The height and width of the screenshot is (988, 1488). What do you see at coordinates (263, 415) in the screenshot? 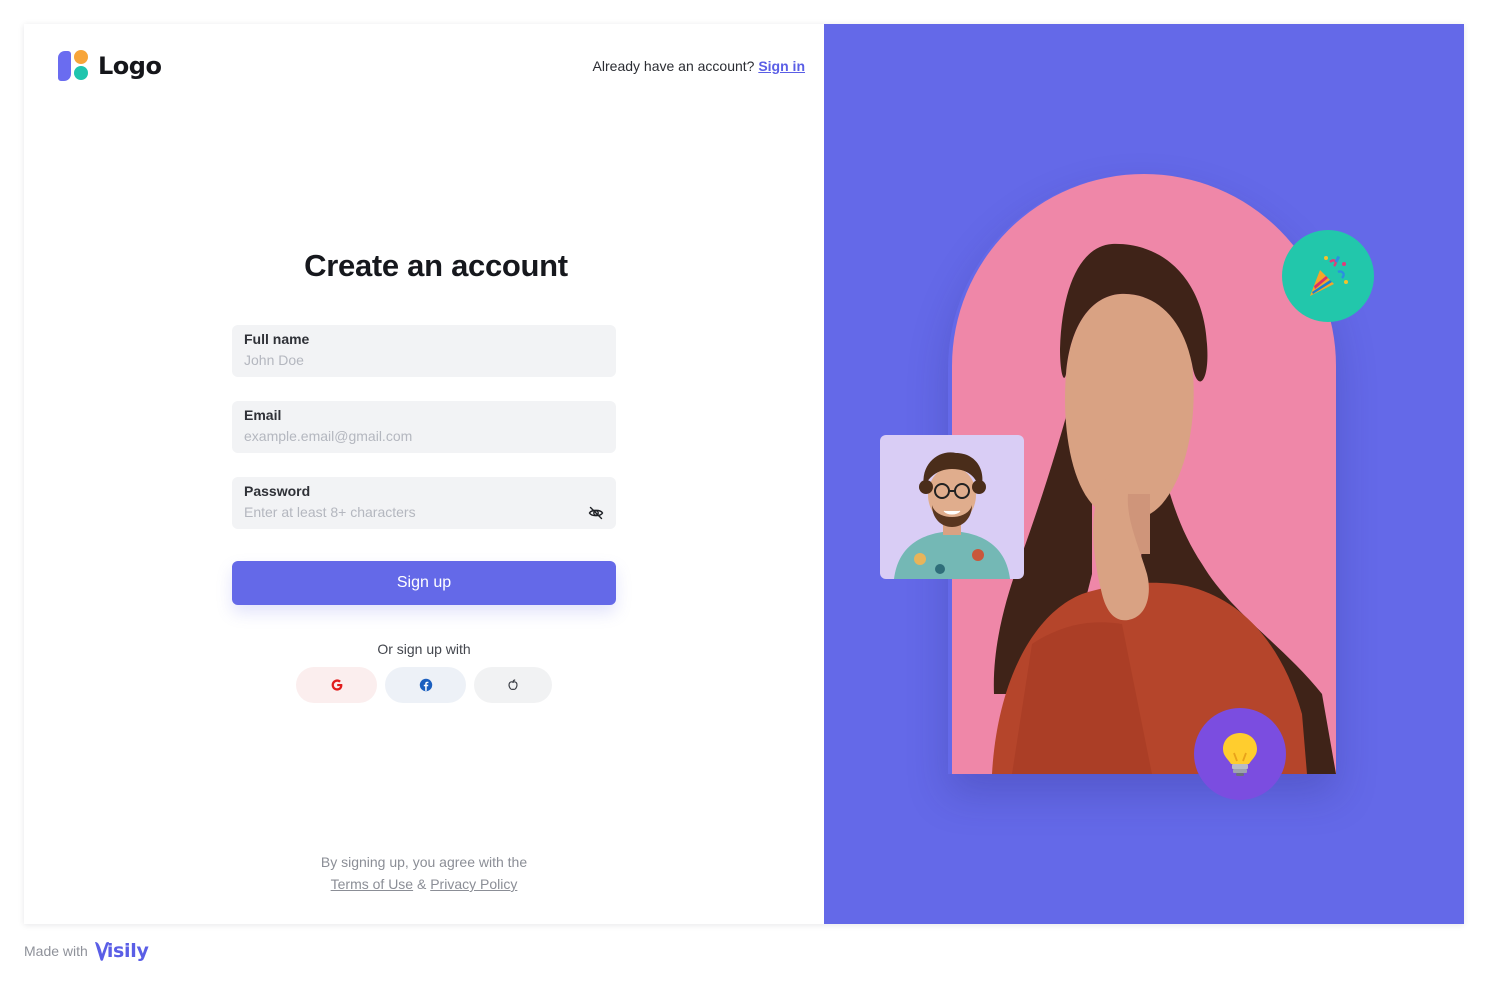
I see `email-label: Email` at bounding box center [263, 415].